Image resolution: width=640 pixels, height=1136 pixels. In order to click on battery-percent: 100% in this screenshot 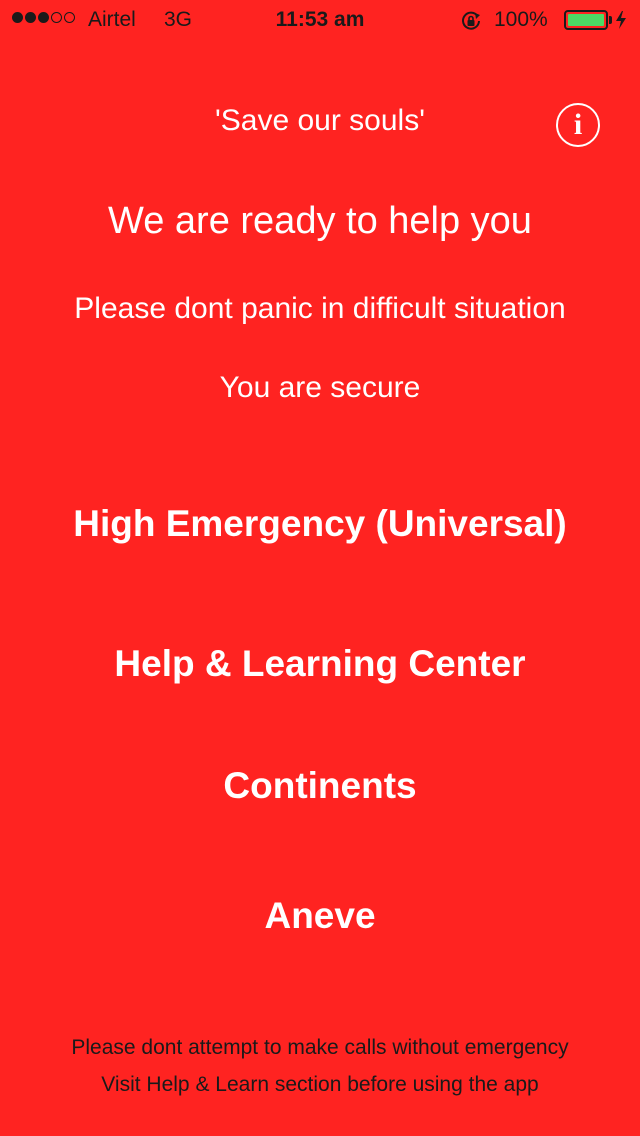, I will do `click(521, 19)`.